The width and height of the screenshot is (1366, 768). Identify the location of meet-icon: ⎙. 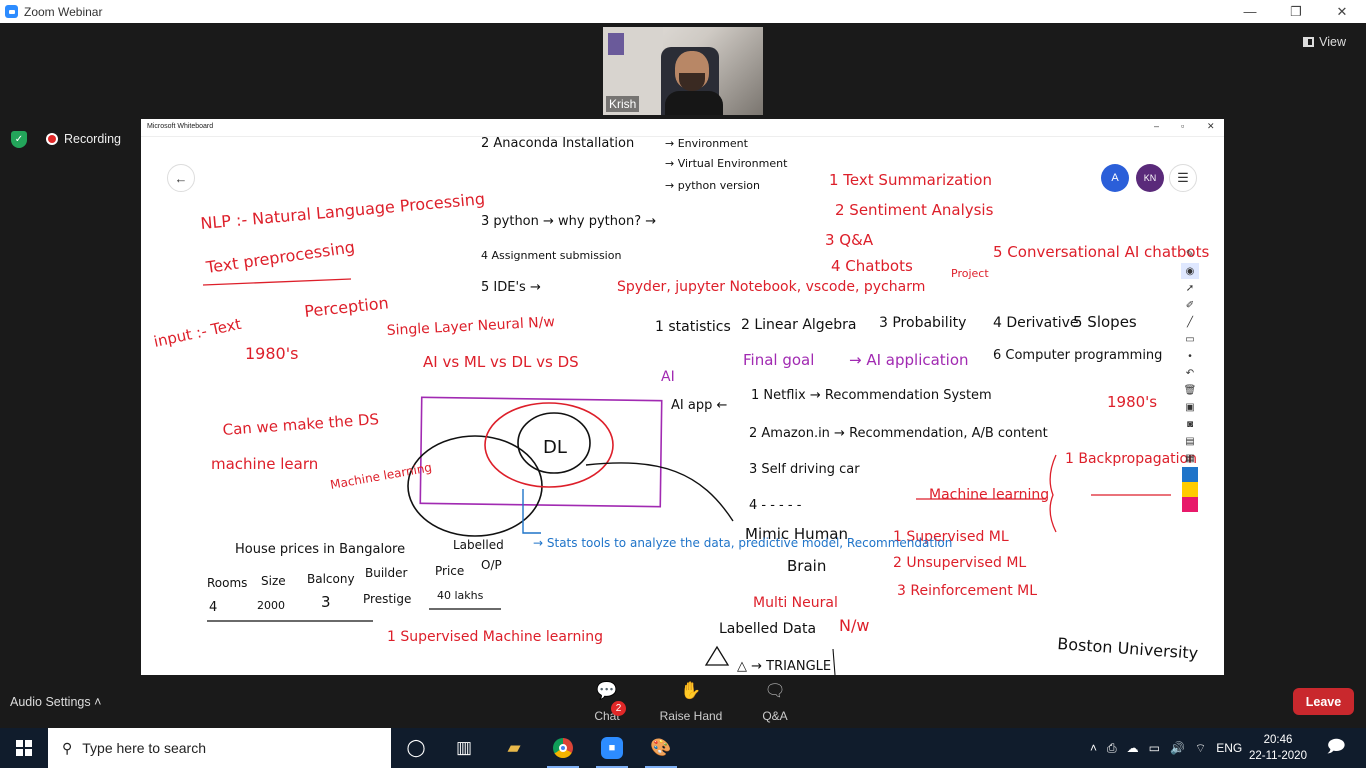
(1112, 748).